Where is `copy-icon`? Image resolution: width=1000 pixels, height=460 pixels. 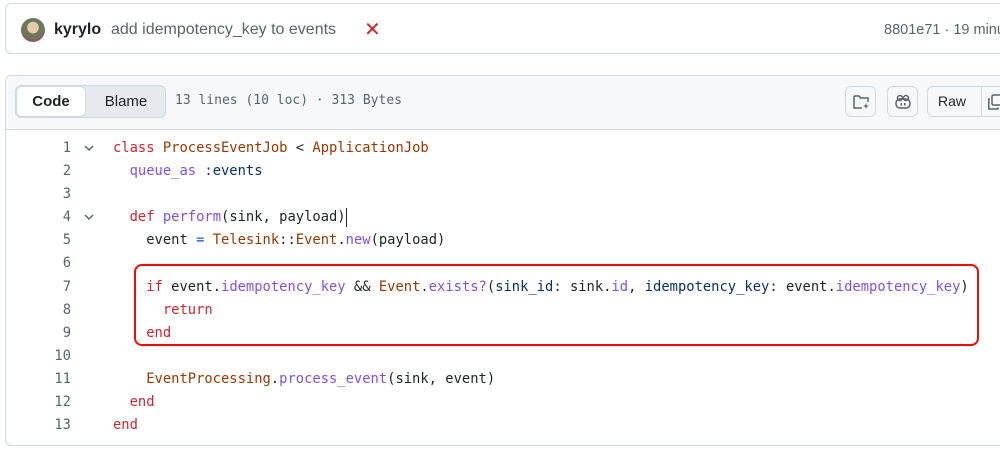 copy-icon is located at coordinates (994, 101).